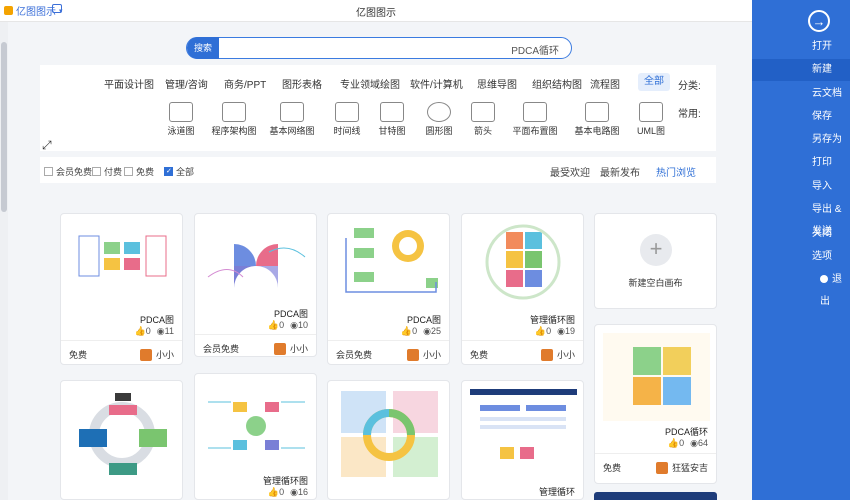 The height and width of the screenshot is (500, 850). Describe the element at coordinates (203, 48) in the screenshot. I see `search-button: 搜索` at that location.